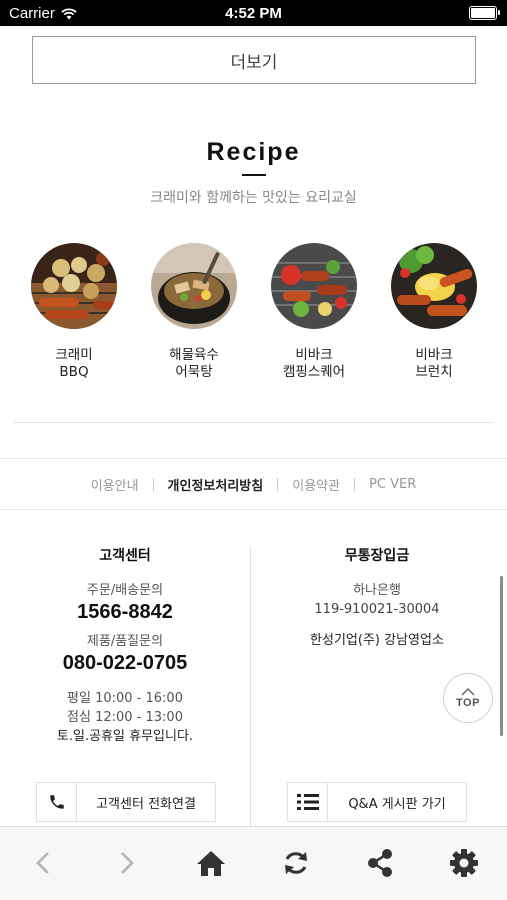 The image size is (507, 900). What do you see at coordinates (501, 656) in the screenshot?
I see `scrollbar` at bounding box center [501, 656].